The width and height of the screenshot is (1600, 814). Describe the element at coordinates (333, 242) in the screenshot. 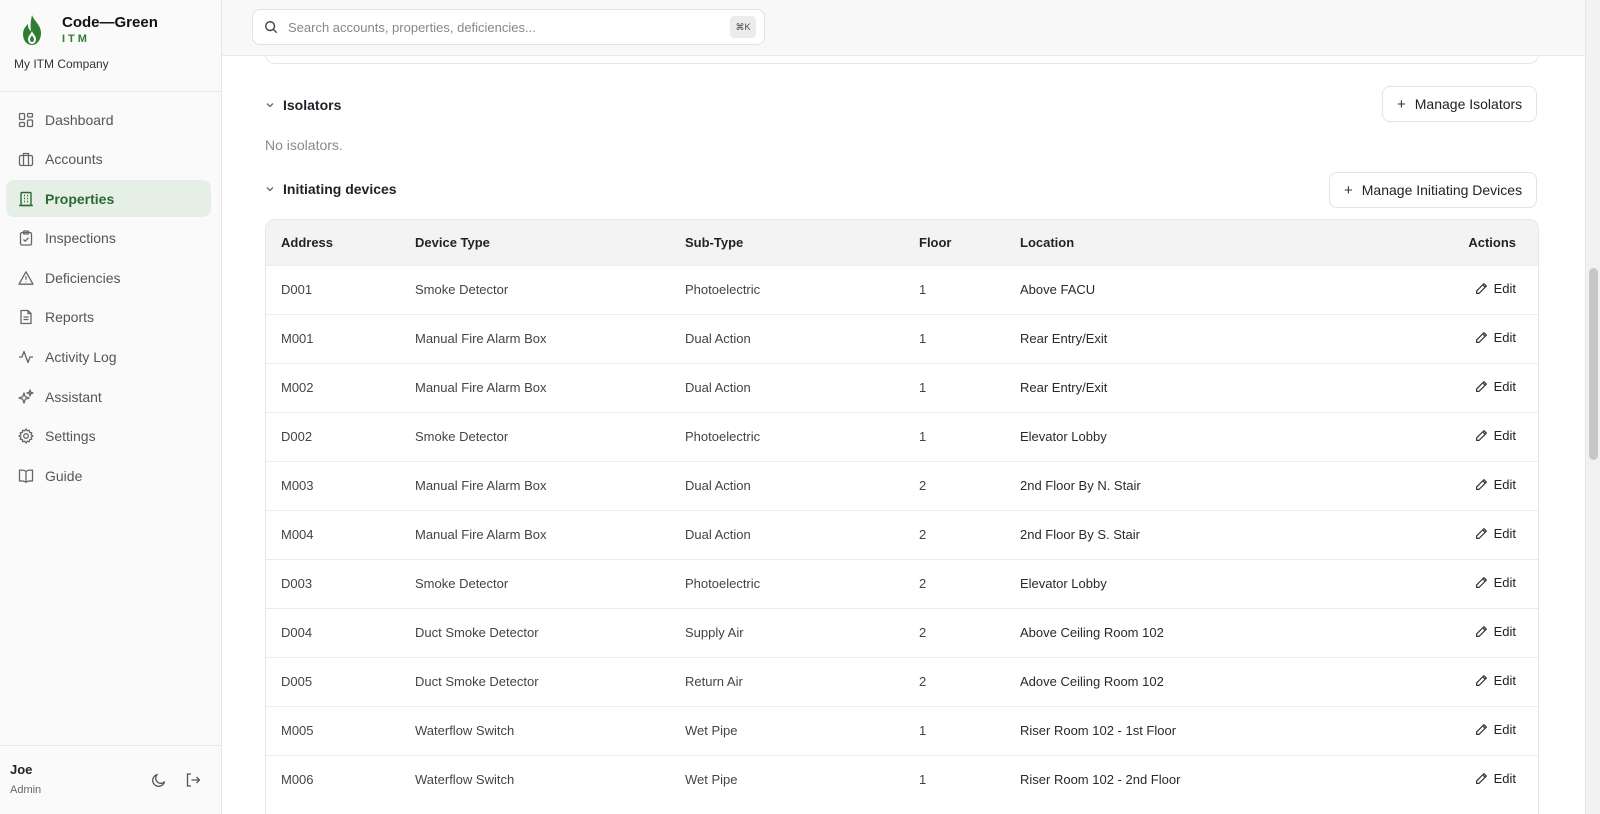

I see `column-header-address: Address` at that location.